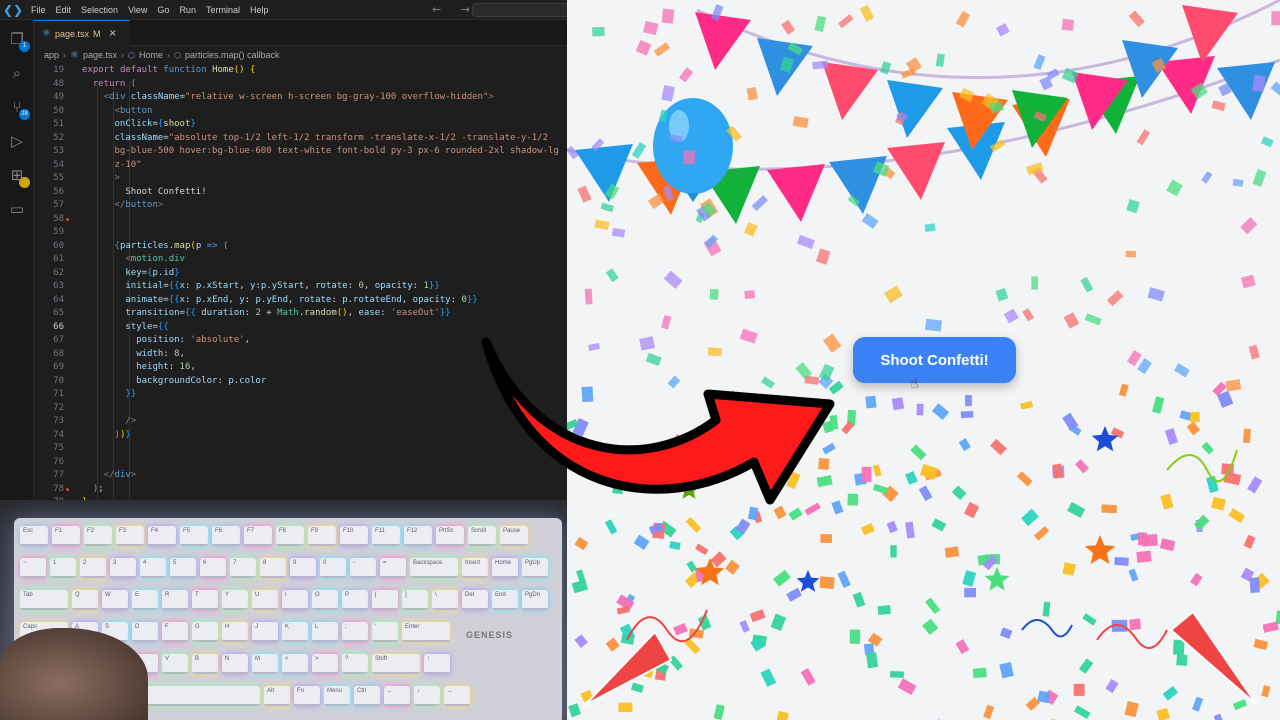  What do you see at coordinates (300, 125) in the screenshot?
I see `code-line: 51 onClick={shoot}` at bounding box center [300, 125].